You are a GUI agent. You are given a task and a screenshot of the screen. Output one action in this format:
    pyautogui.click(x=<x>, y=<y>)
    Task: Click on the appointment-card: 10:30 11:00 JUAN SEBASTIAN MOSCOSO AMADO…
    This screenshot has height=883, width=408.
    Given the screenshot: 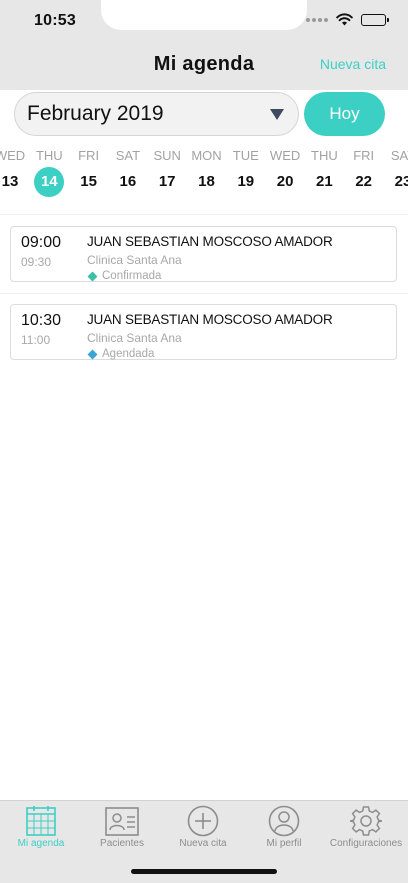 What is the action you would take?
    pyautogui.click(x=203, y=332)
    